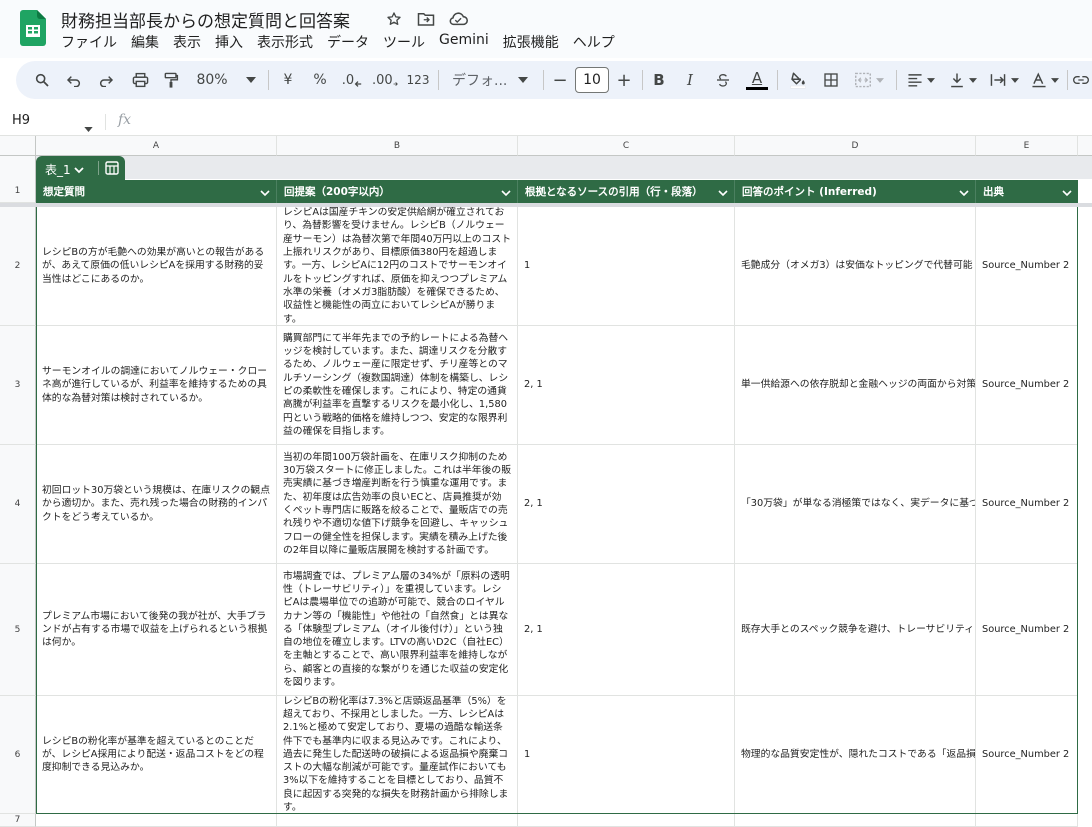  Describe the element at coordinates (89, 42) in the screenshot. I see `menu-file: ファイル` at that location.